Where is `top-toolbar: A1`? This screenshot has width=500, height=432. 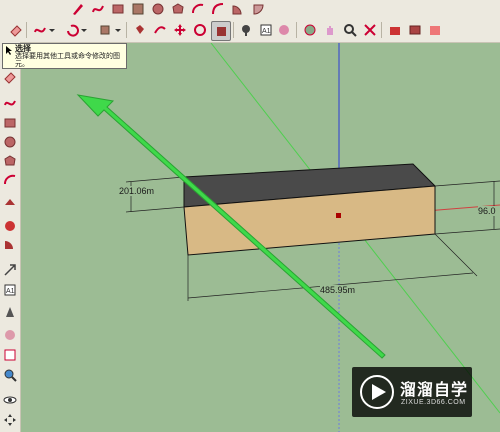 top-toolbar: A1 is located at coordinates (250, 21).